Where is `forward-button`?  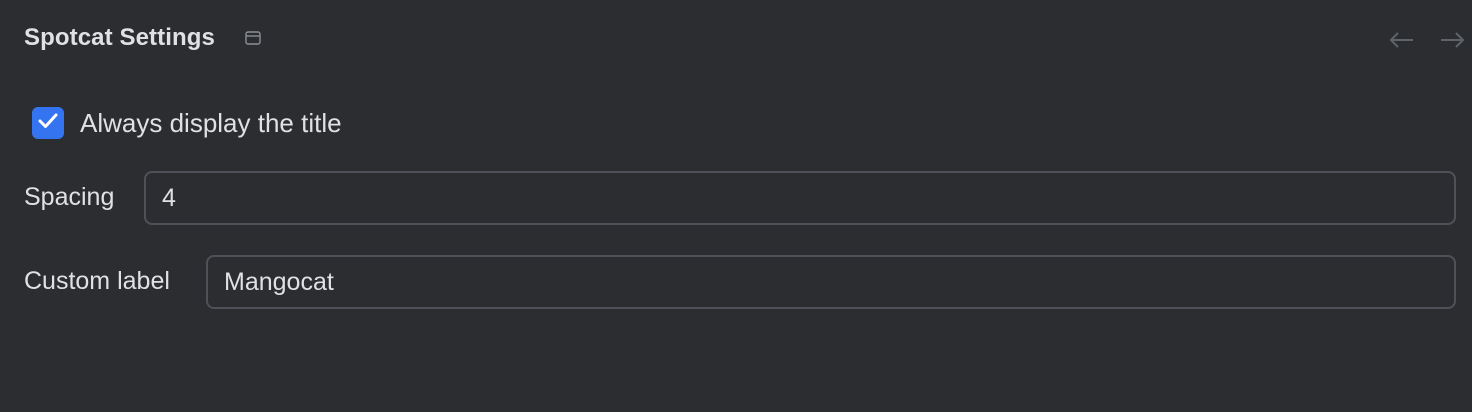 forward-button is located at coordinates (1452, 42).